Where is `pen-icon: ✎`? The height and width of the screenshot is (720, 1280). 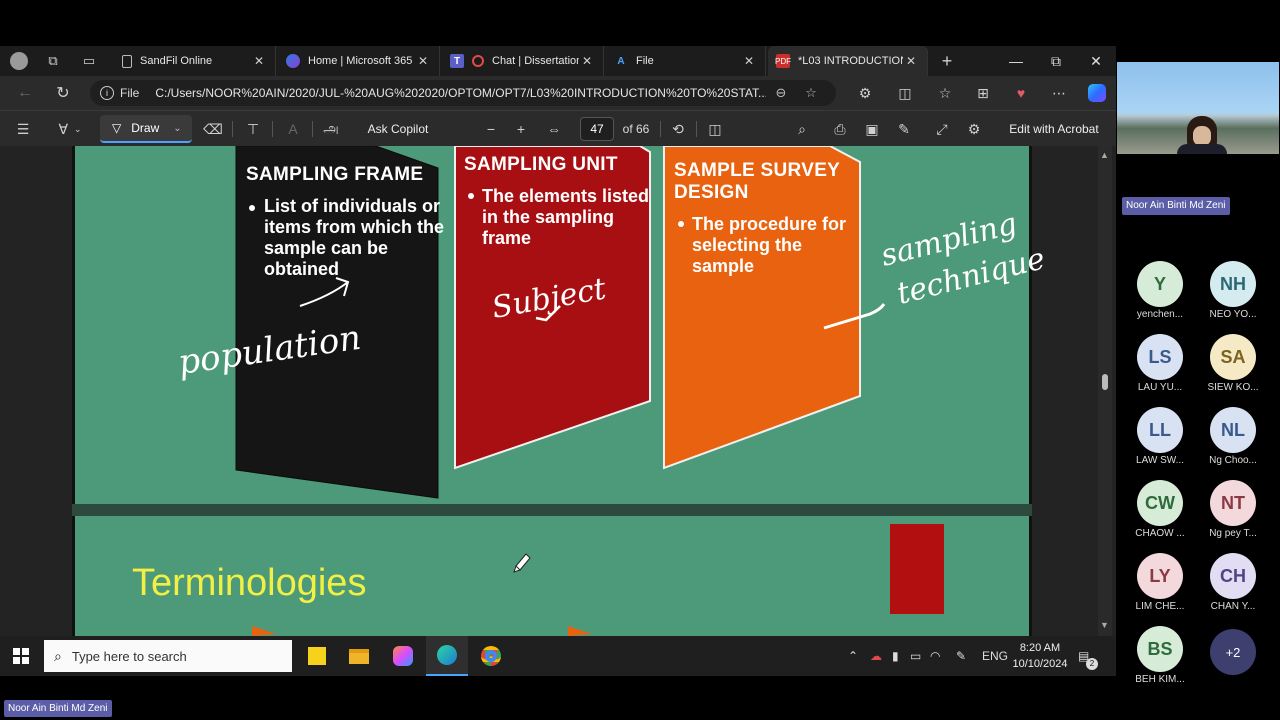 pen-icon: ✎ is located at coordinates (961, 656).